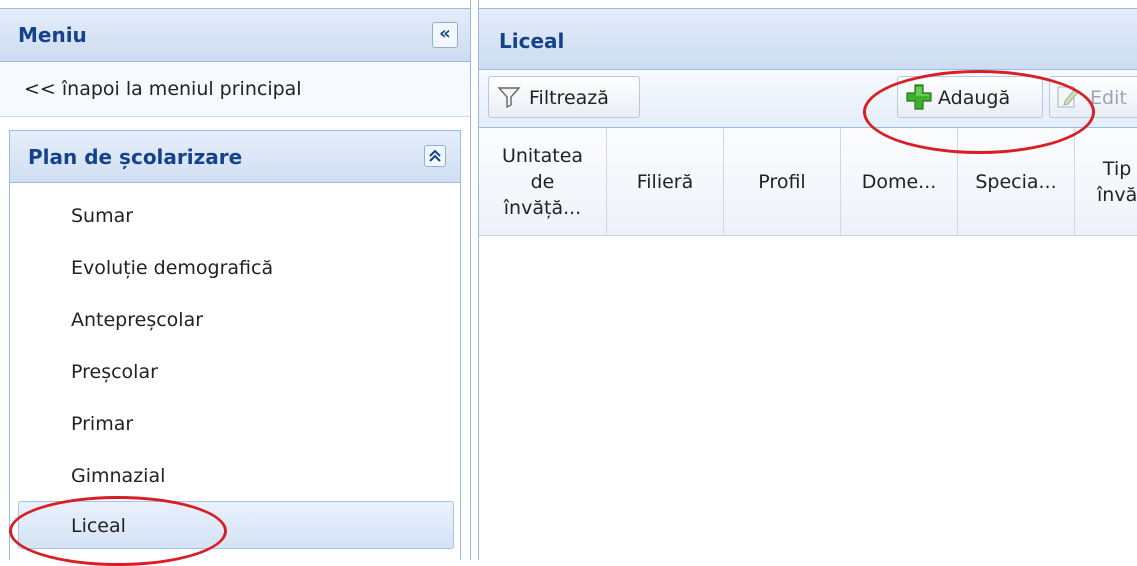 The image size is (1137, 566). Describe the element at coordinates (919, 97) in the screenshot. I see `plus-icon` at that location.